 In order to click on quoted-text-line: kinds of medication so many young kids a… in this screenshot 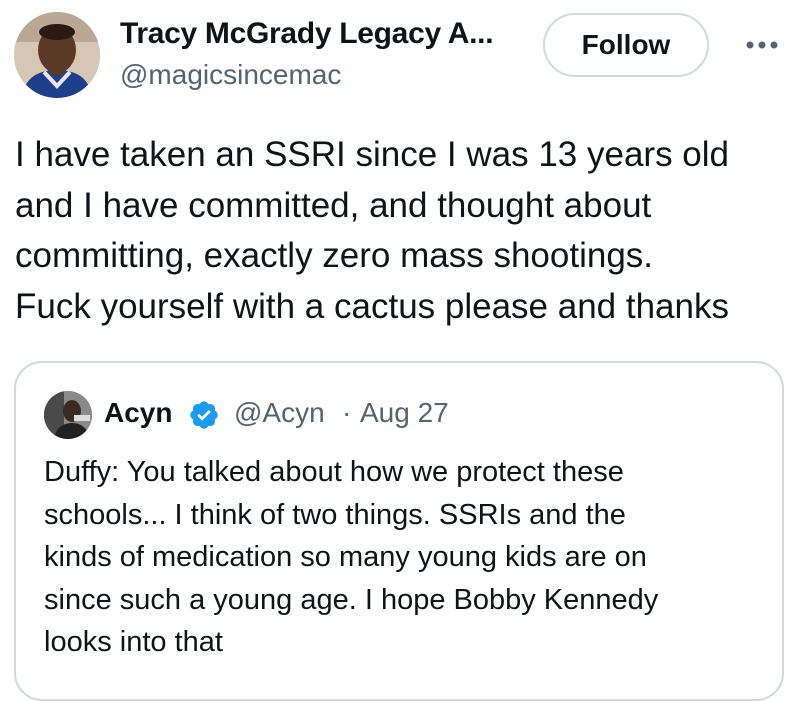, I will do `click(345, 557)`.